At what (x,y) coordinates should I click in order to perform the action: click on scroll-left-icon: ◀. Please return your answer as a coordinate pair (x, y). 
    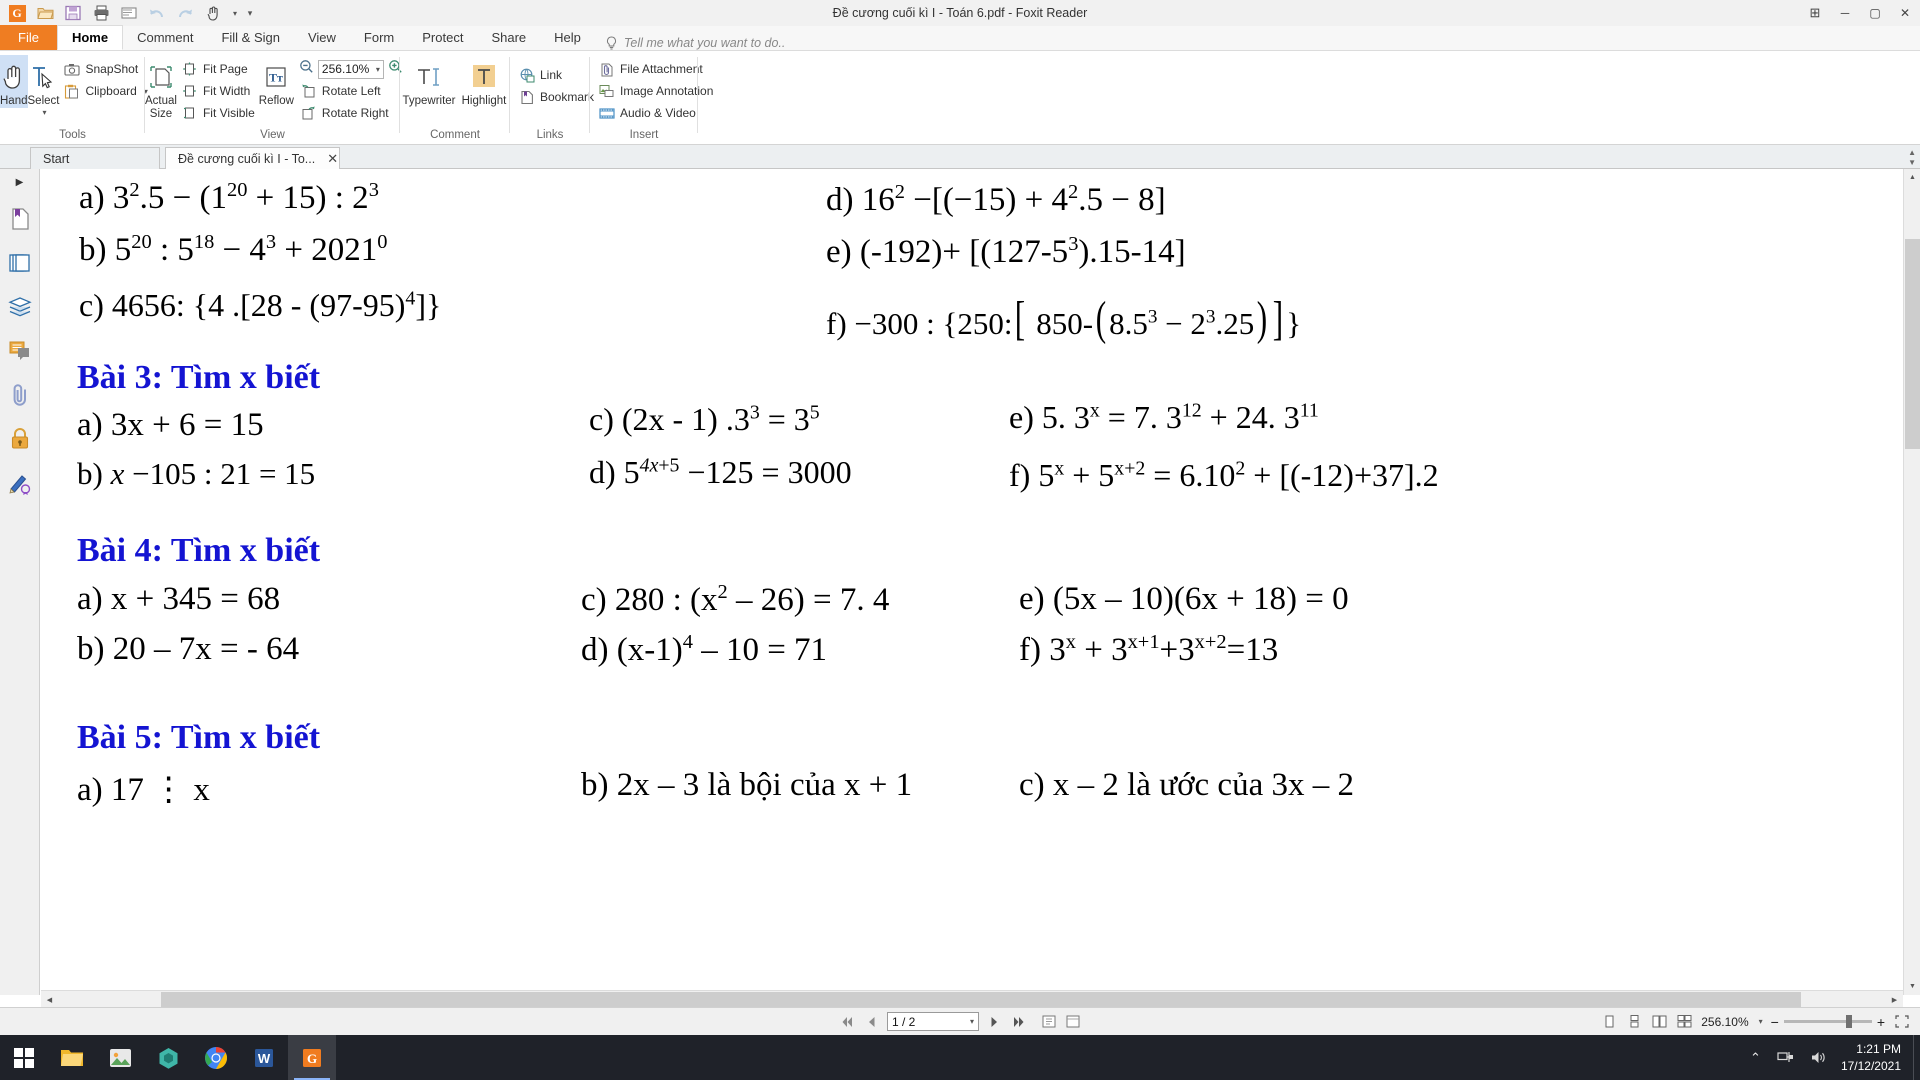
    Looking at the image, I should click on (49, 999).